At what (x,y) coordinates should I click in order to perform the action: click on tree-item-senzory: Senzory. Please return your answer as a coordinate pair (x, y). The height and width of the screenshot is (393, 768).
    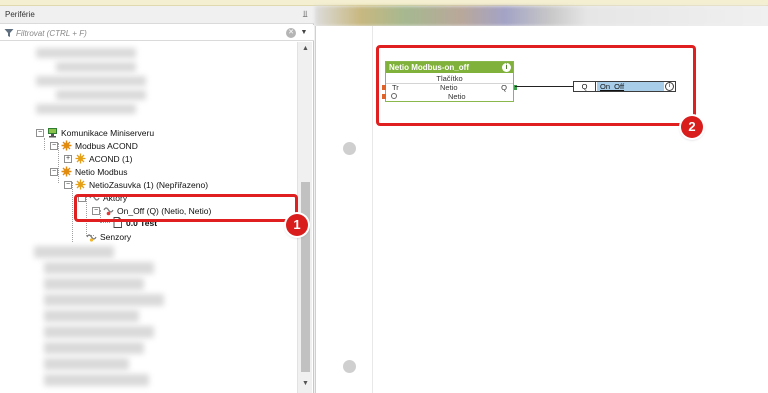
    Looking at the image, I should click on (108, 236).